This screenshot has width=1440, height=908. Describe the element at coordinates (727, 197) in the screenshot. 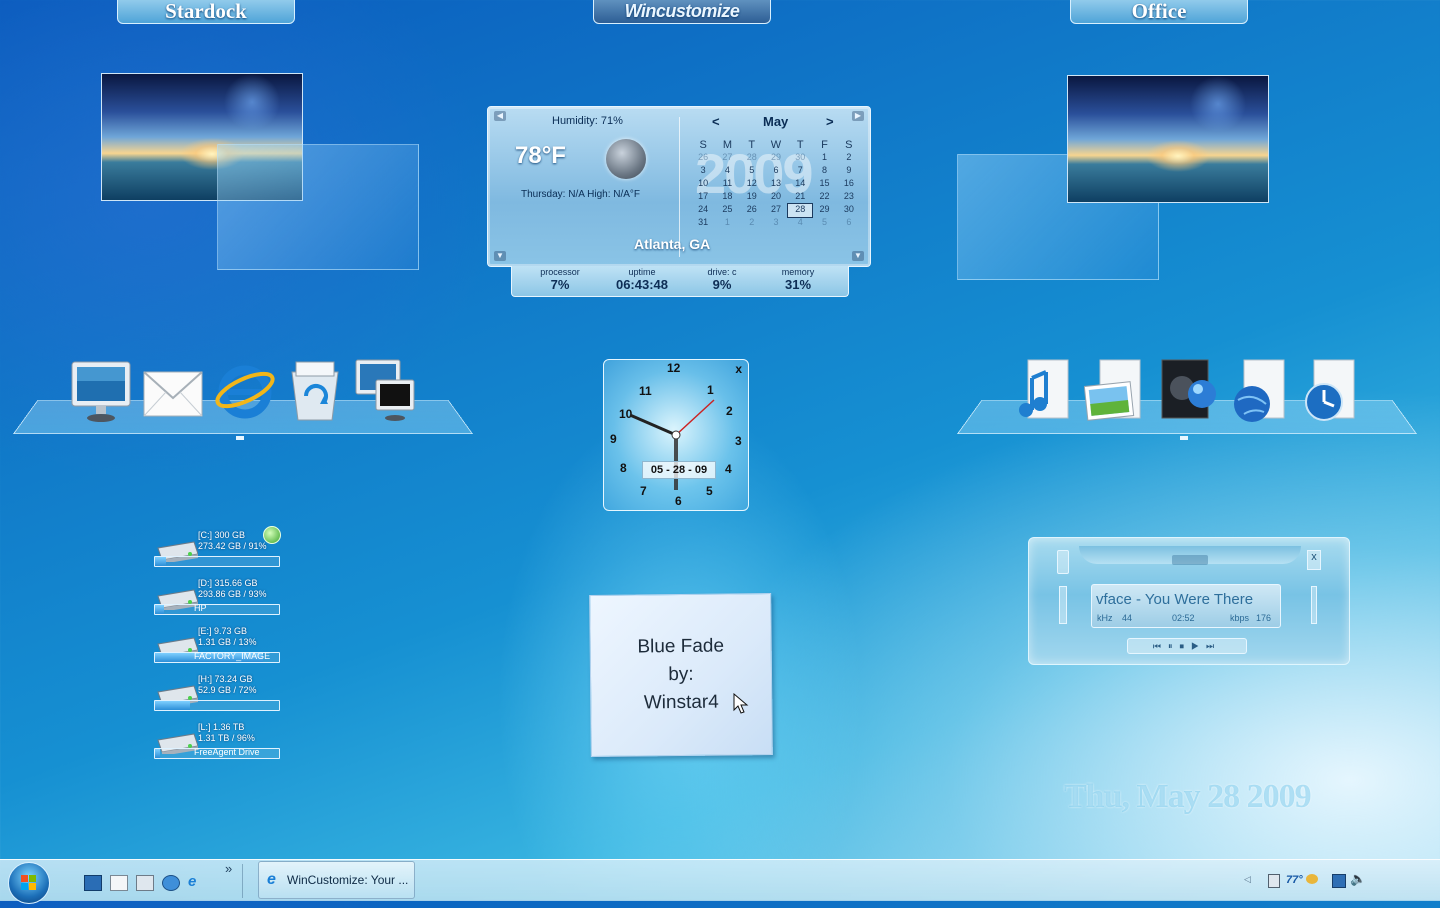

I see `calendar-day: 18` at that location.